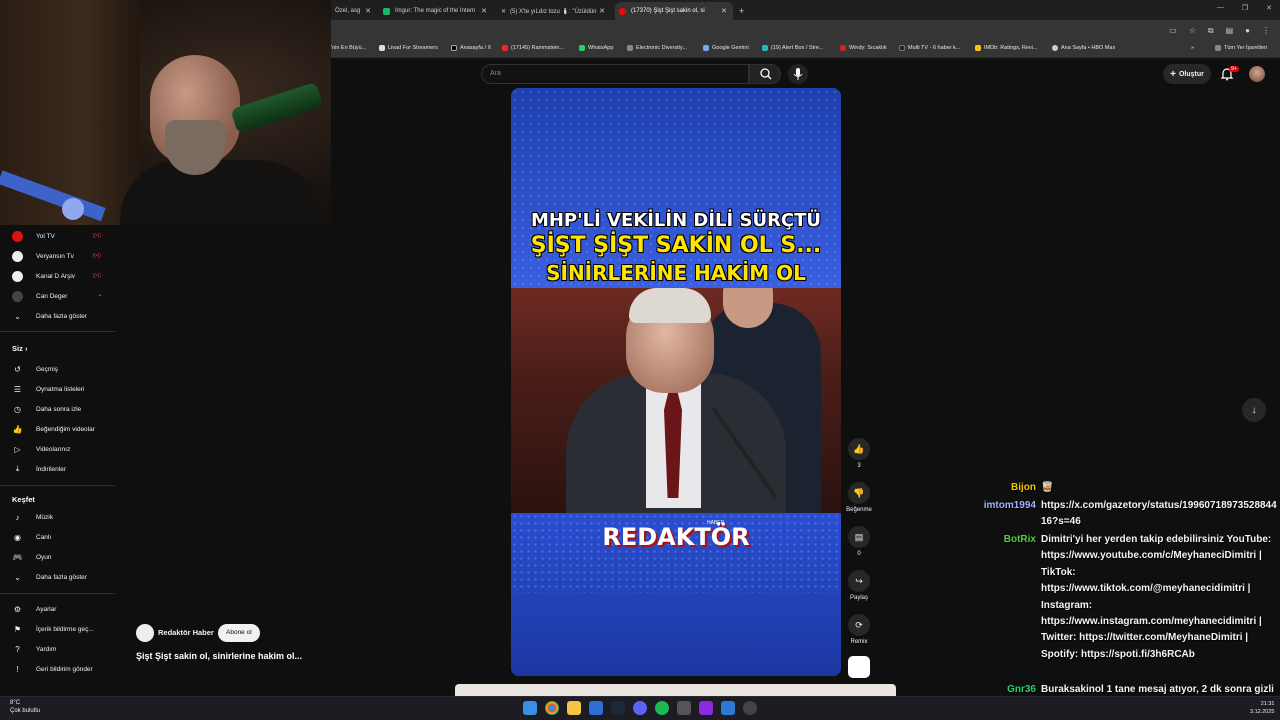 Image resolution: width=1280 pixels, height=720 pixels. What do you see at coordinates (25, 707) in the screenshot?
I see `weather-widget: 8°C Çok bulutlu` at bounding box center [25, 707].